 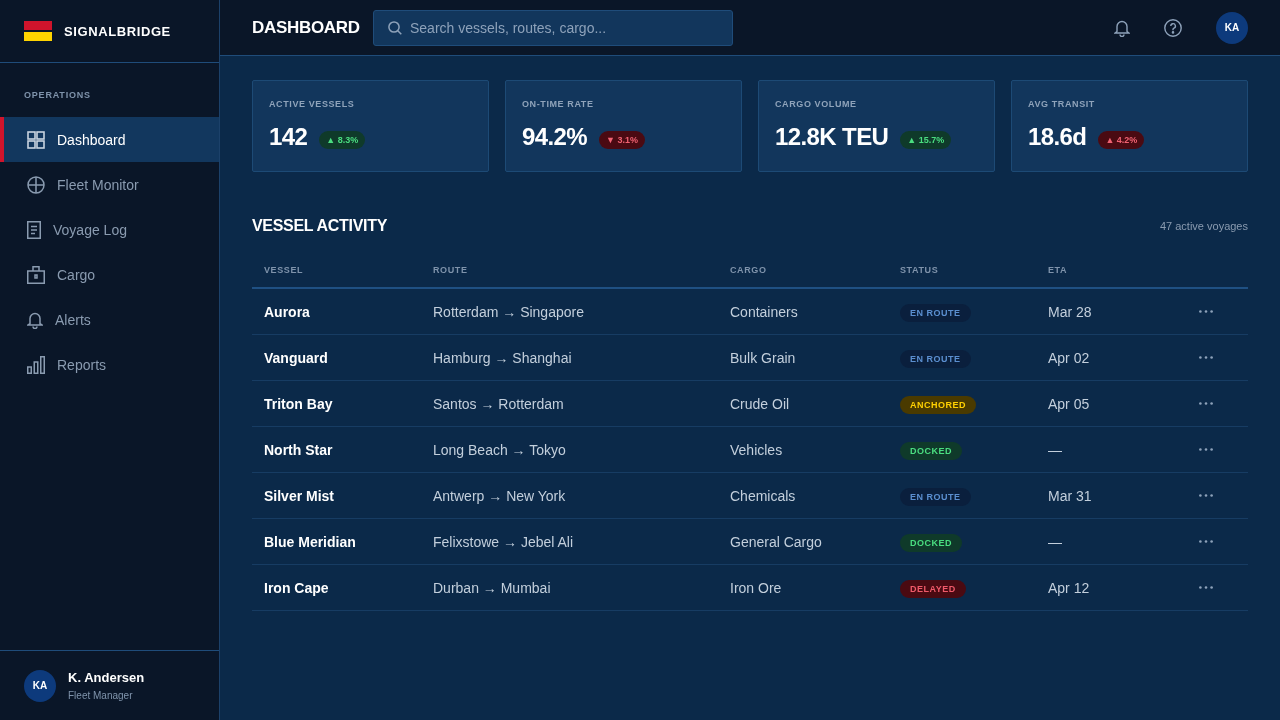 What do you see at coordinates (919, 270) in the screenshot?
I see `column-header: STATUS` at bounding box center [919, 270].